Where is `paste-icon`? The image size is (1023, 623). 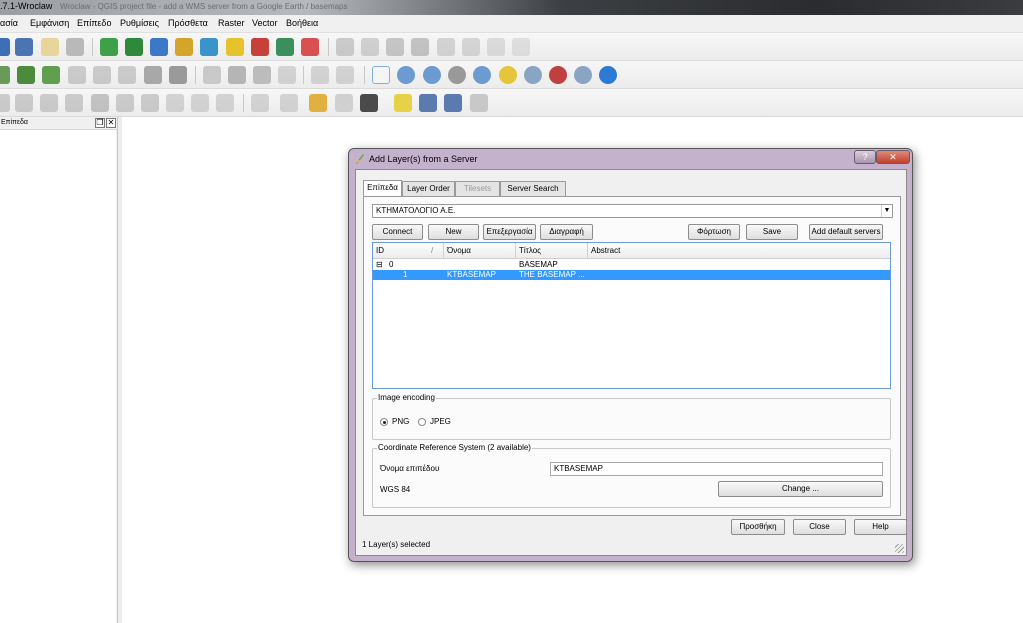
paste-icon is located at coordinates (521, 47).